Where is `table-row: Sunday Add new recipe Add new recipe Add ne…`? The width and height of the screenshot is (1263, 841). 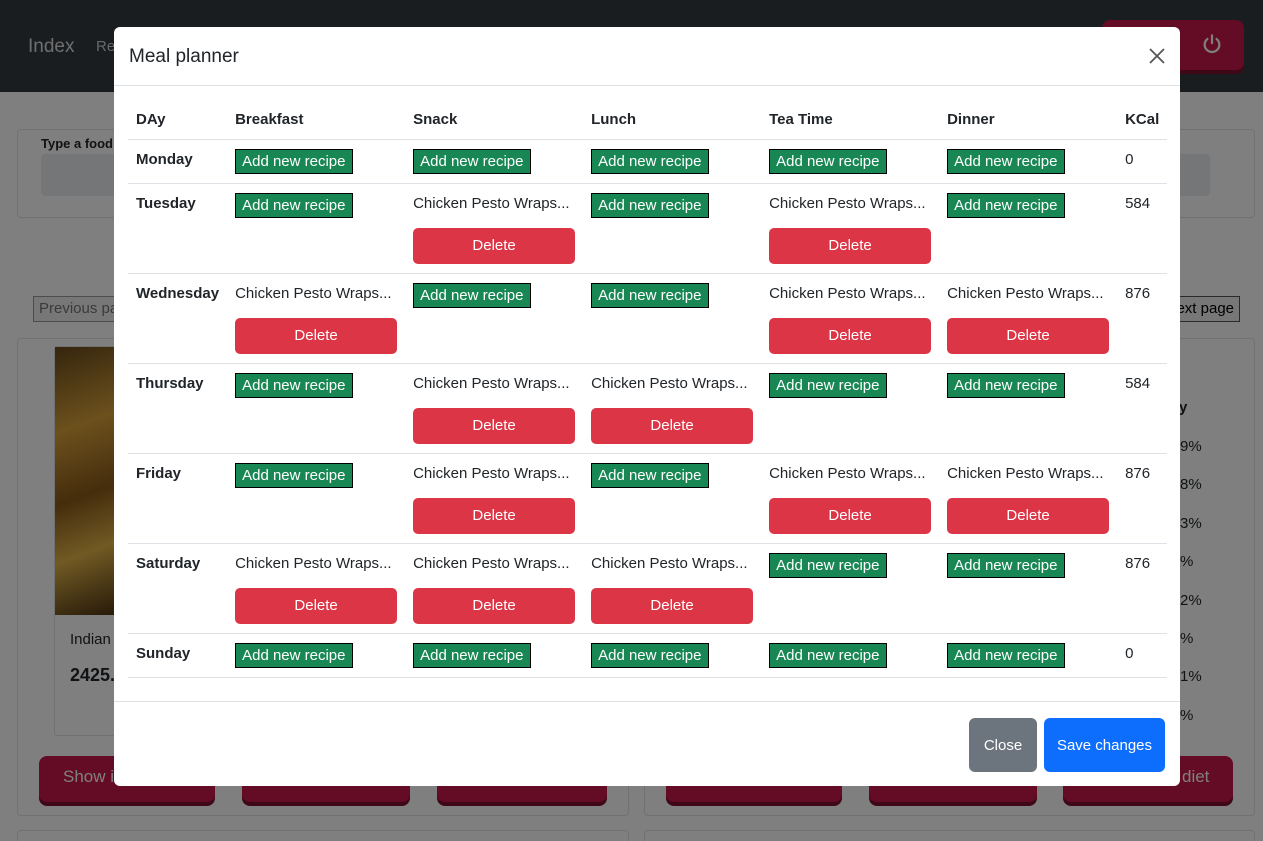
table-row: Sunday Add new recipe Add new recipe Add ne… is located at coordinates (648, 655).